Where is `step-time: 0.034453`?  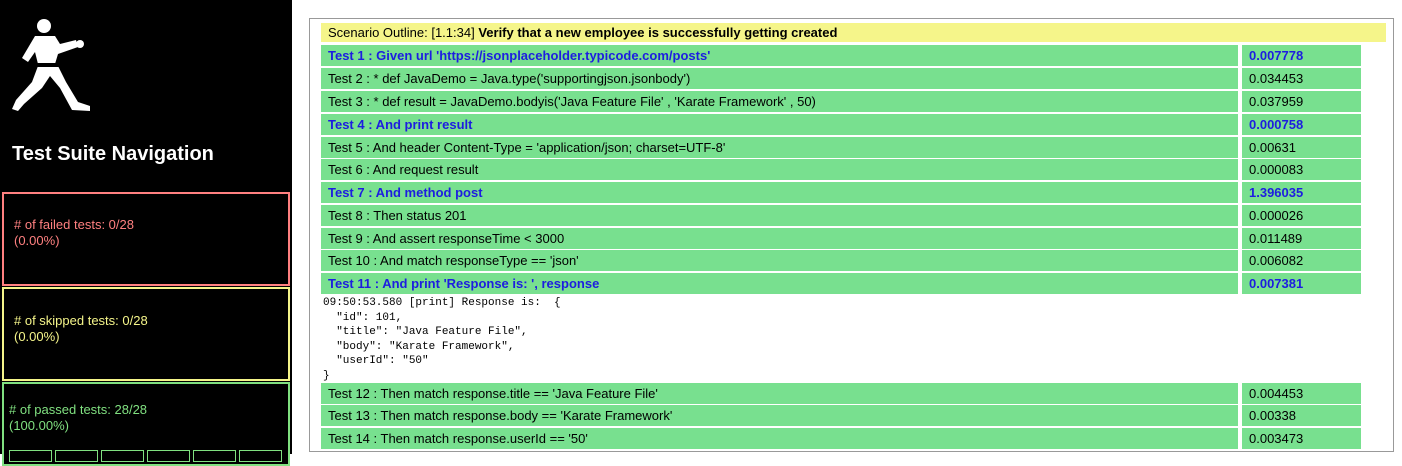 step-time: 0.034453 is located at coordinates (1301, 78).